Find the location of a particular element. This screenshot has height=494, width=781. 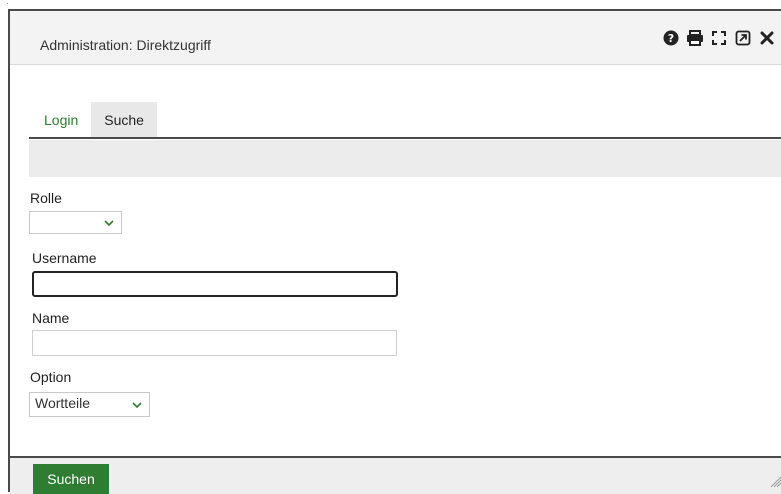

fullscreen-icon is located at coordinates (719, 38).